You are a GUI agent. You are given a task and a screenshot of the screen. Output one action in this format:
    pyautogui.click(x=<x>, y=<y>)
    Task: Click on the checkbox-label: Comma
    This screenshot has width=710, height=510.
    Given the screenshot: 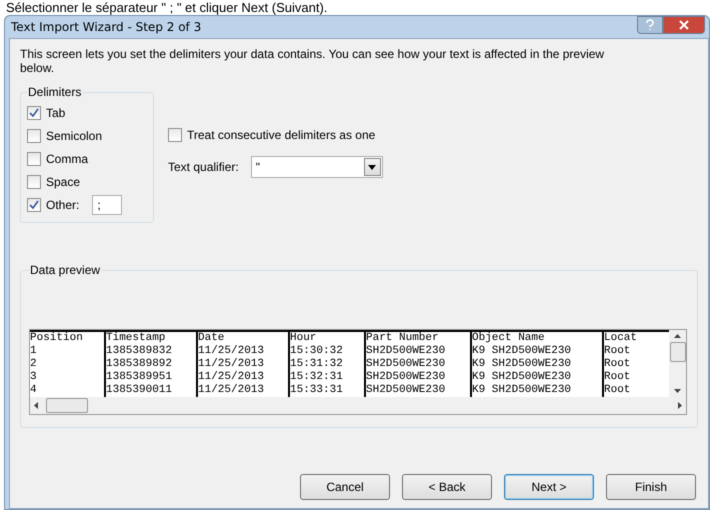 What is the action you would take?
    pyautogui.click(x=67, y=159)
    